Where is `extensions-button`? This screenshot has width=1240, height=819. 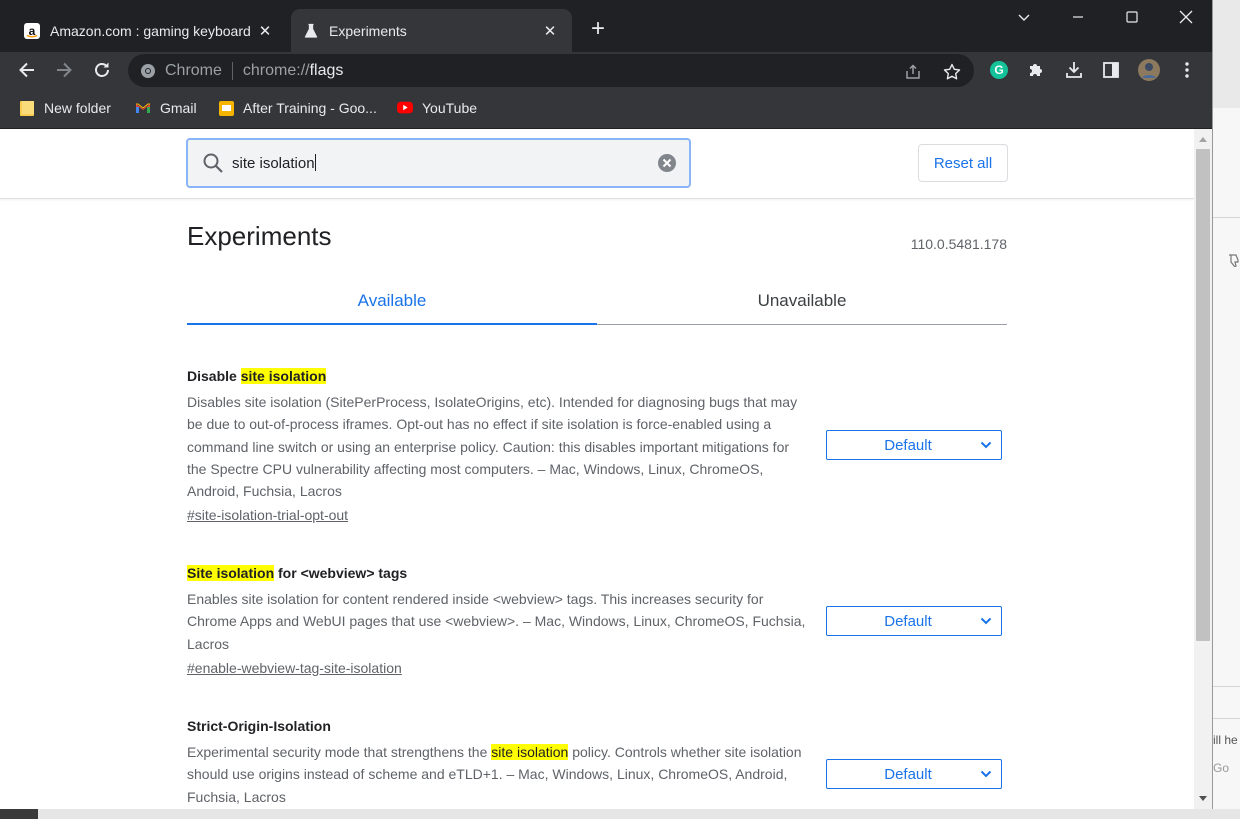 extensions-button is located at coordinates (1036, 70).